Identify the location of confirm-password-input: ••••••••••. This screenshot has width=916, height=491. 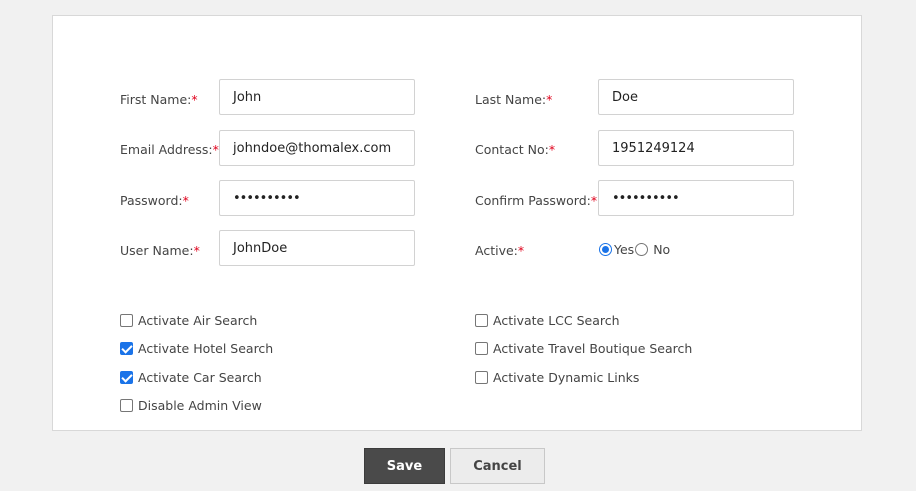
(696, 198).